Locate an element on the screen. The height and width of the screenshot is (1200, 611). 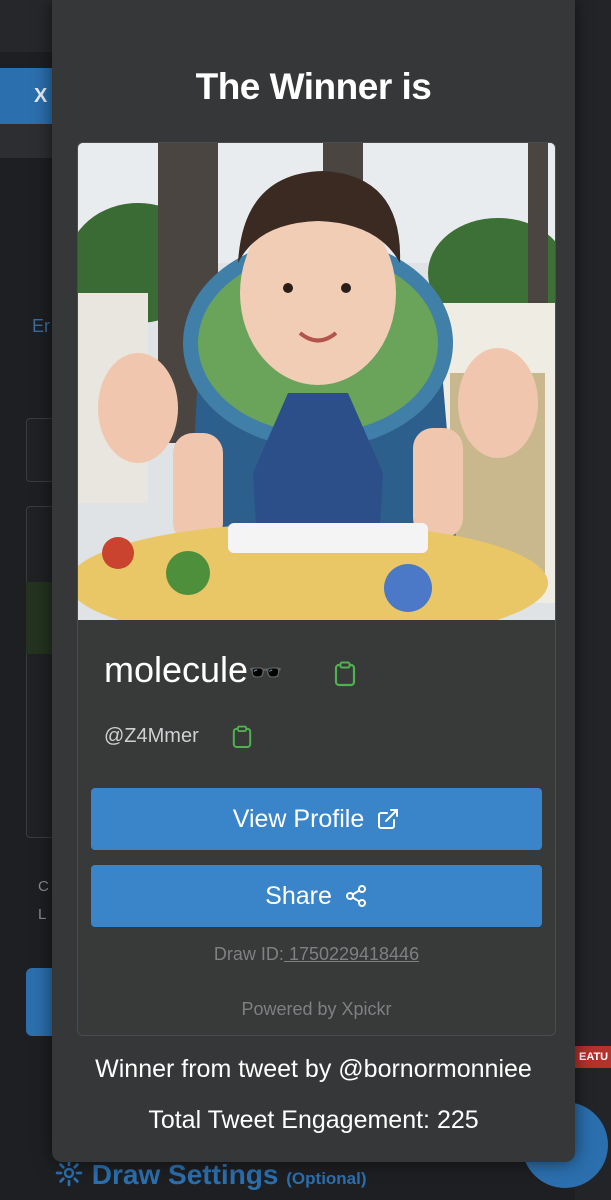
tweet-engagement: Total Tweet Engagement: 225 is located at coordinates (313, 1120).